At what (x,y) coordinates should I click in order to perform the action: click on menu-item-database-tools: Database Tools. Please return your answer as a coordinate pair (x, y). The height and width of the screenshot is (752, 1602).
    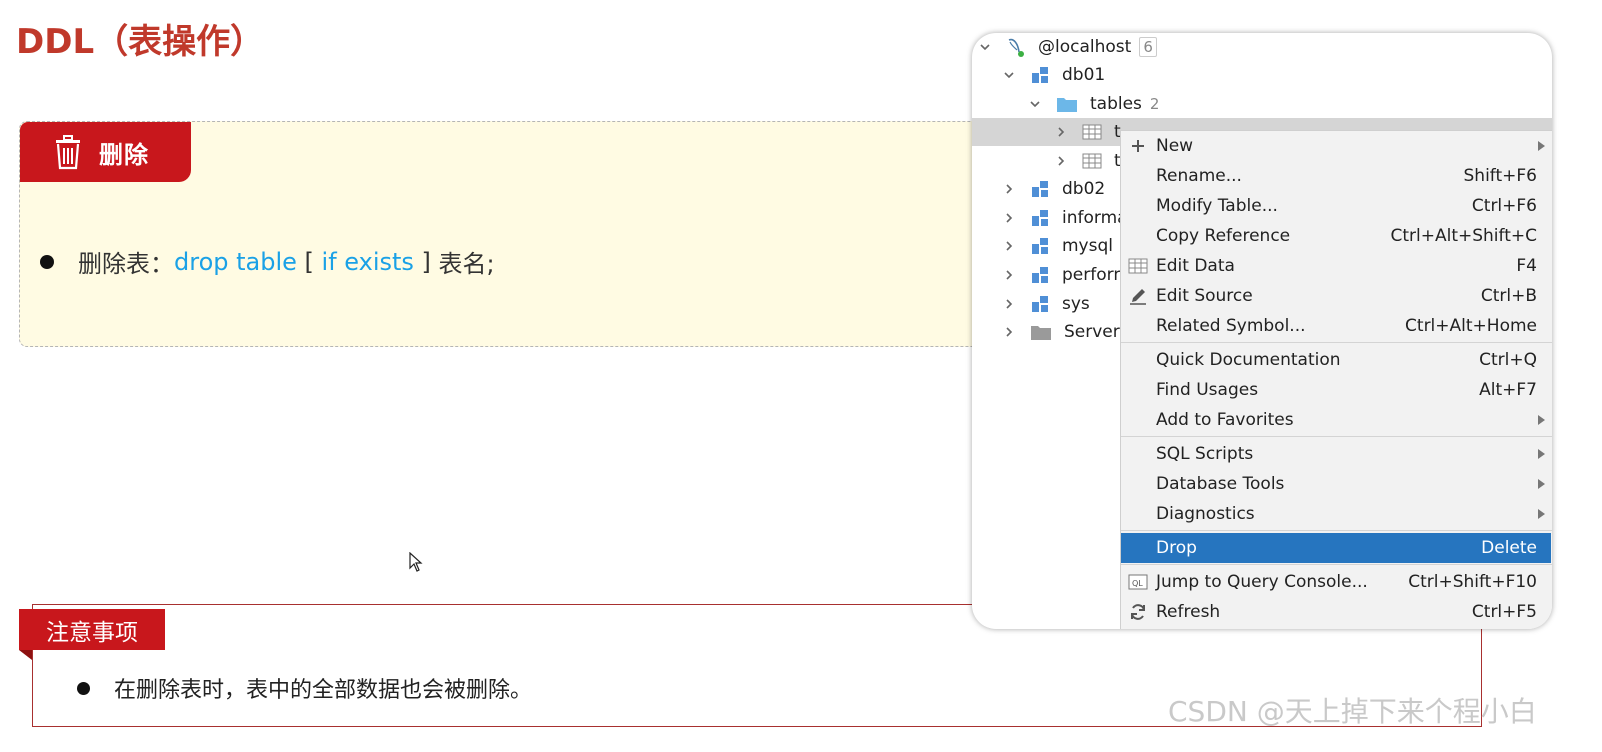
    Looking at the image, I should click on (1336, 484).